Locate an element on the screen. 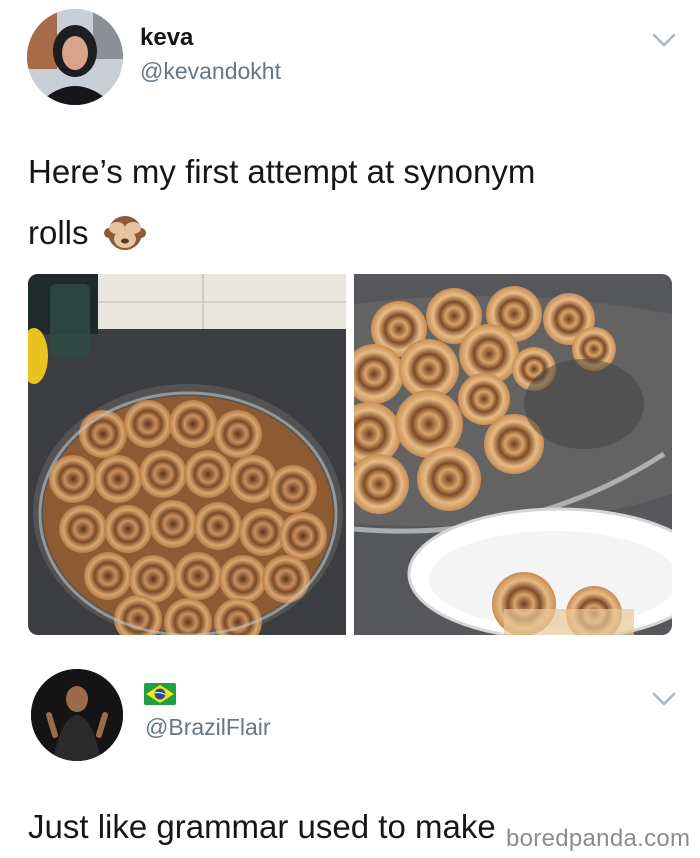 This screenshot has height=858, width=700. reply-text: Just like grammar used to make is located at coordinates (262, 826).